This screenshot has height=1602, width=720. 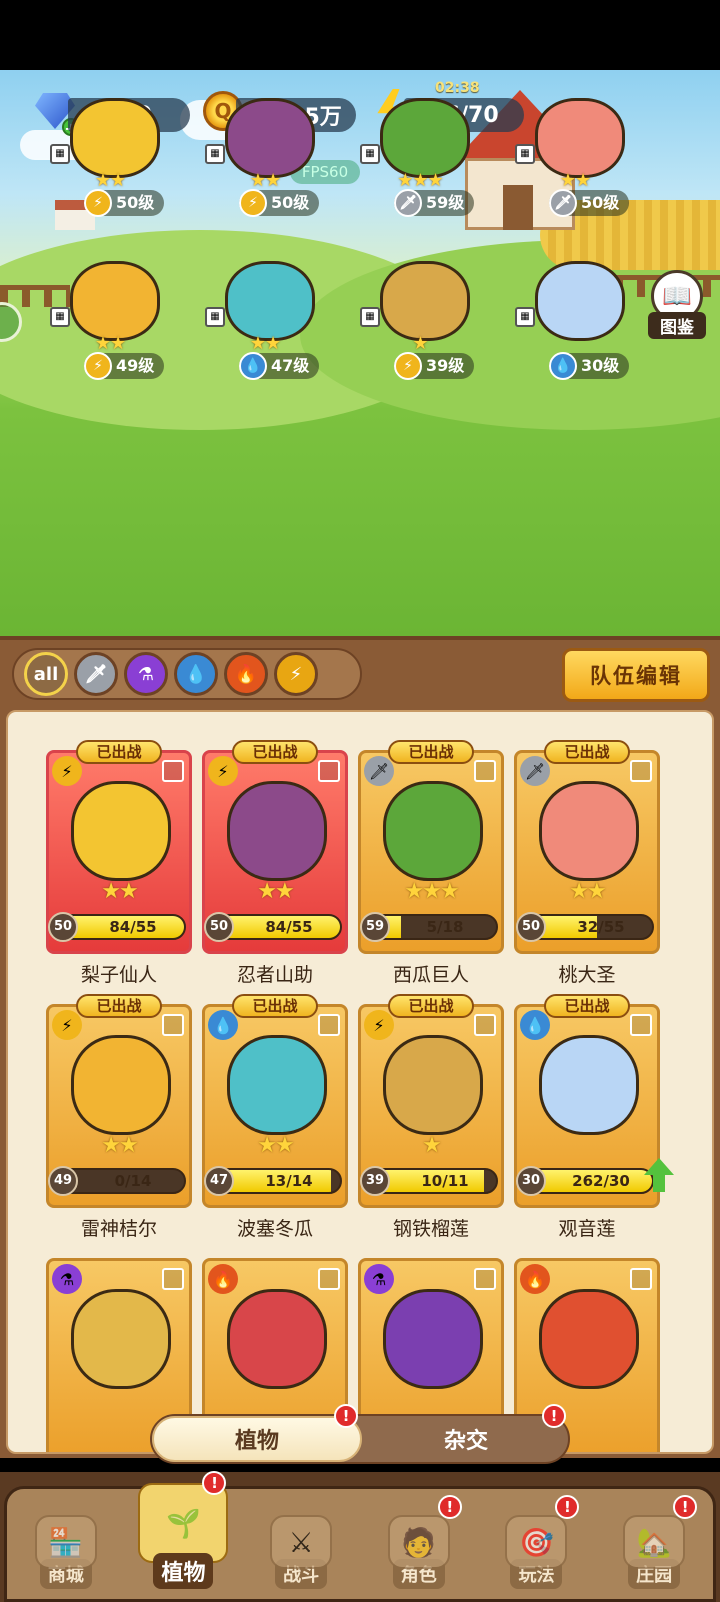 I want to click on filter-element-button: 🔥, so click(x=246, y=674).